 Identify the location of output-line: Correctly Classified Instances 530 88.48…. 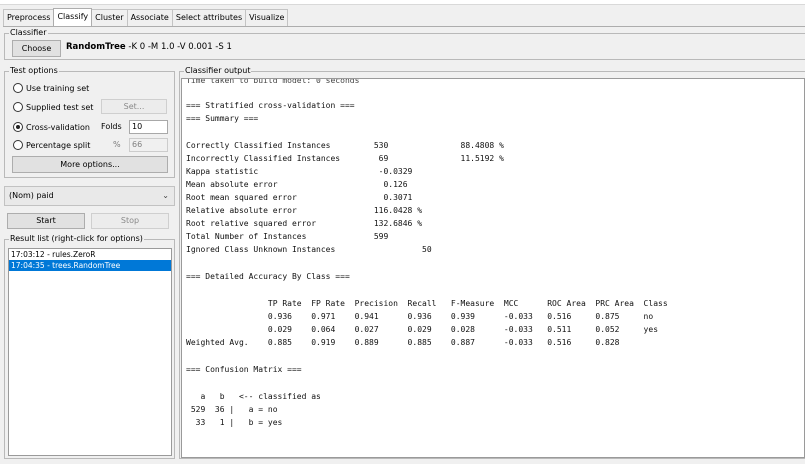
(345, 145).